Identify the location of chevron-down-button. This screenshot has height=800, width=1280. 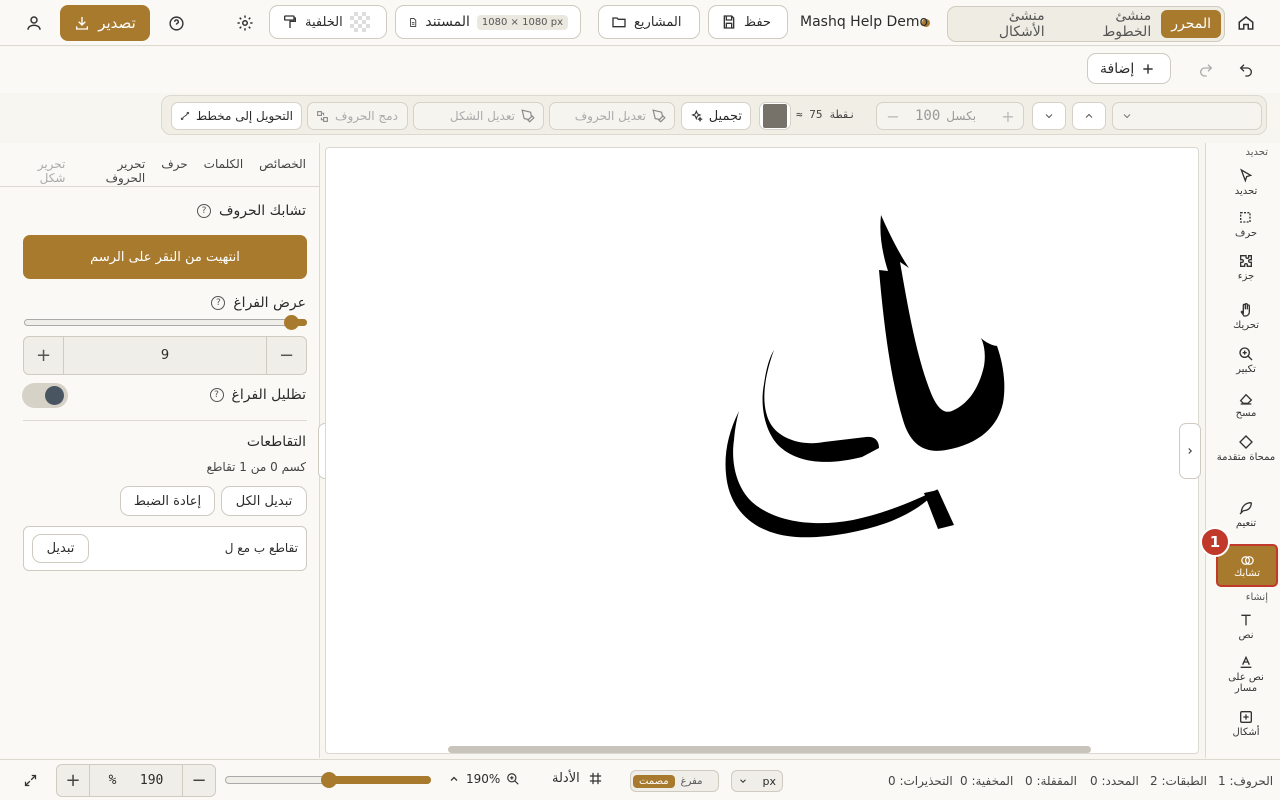
(1049, 116).